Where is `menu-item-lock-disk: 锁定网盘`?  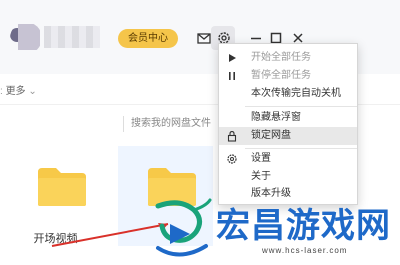
menu-item-lock-disk: 锁定网盘 is located at coordinates (288, 136).